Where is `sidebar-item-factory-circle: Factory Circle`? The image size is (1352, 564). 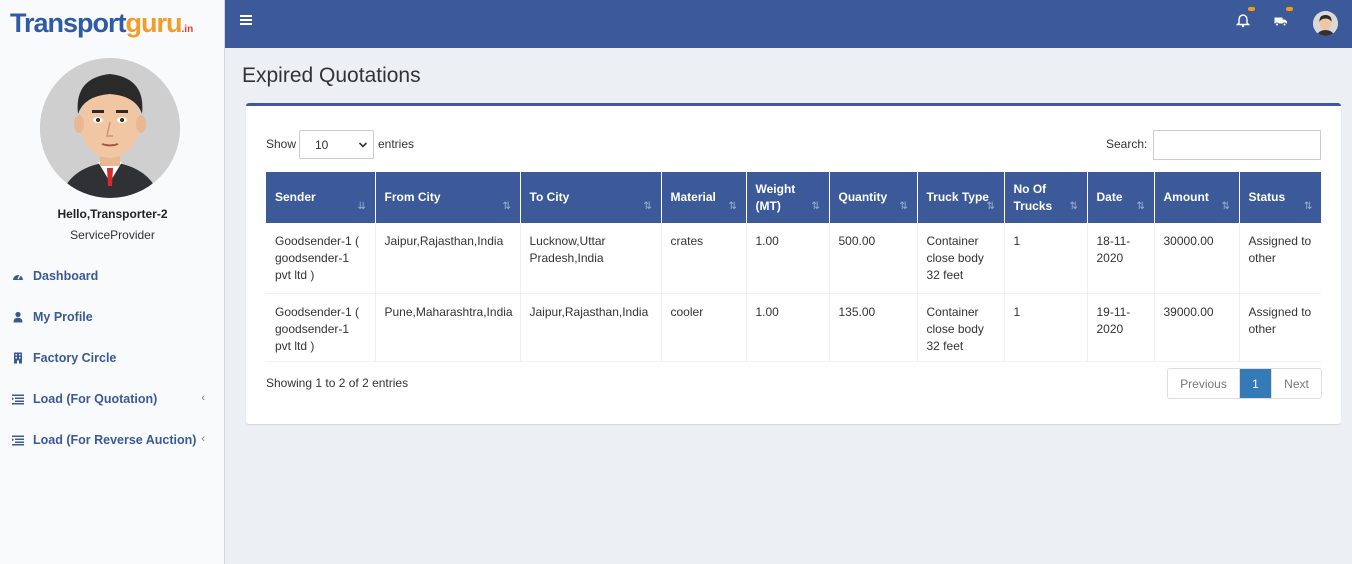
sidebar-item-factory-circle: Factory Circle is located at coordinates (112, 357).